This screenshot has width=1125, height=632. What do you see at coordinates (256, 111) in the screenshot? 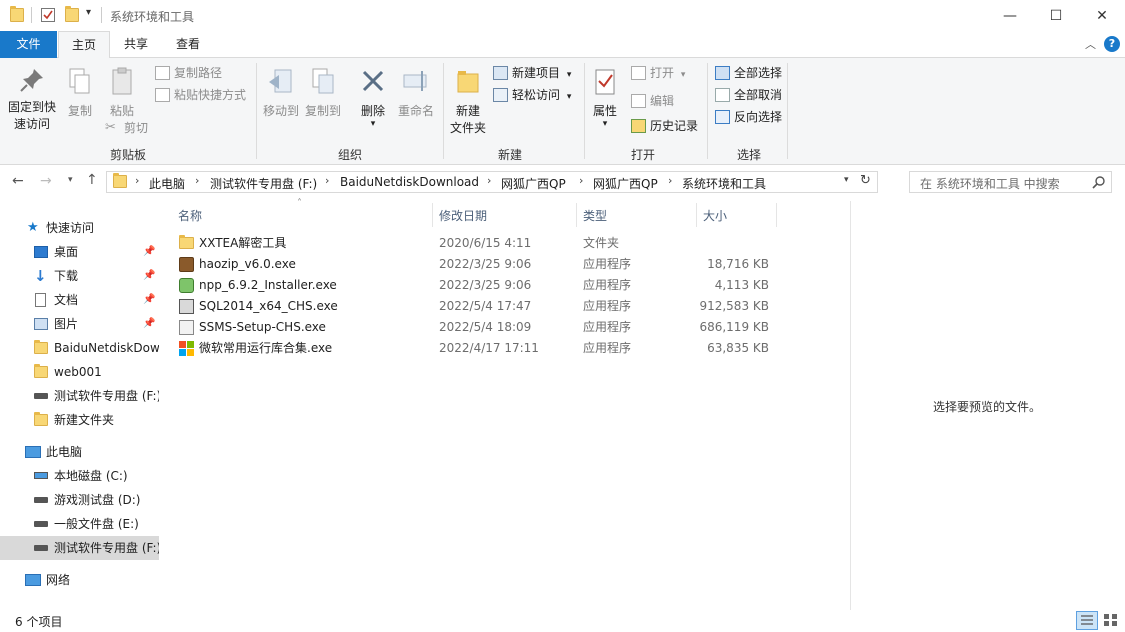
I see `group-divider` at bounding box center [256, 111].